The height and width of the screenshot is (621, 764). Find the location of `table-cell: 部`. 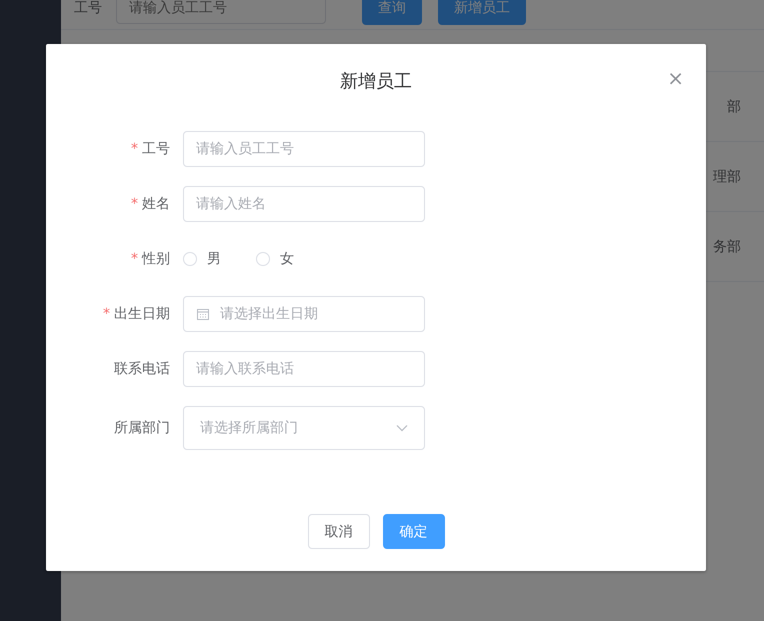

table-cell: 部 is located at coordinates (734, 107).